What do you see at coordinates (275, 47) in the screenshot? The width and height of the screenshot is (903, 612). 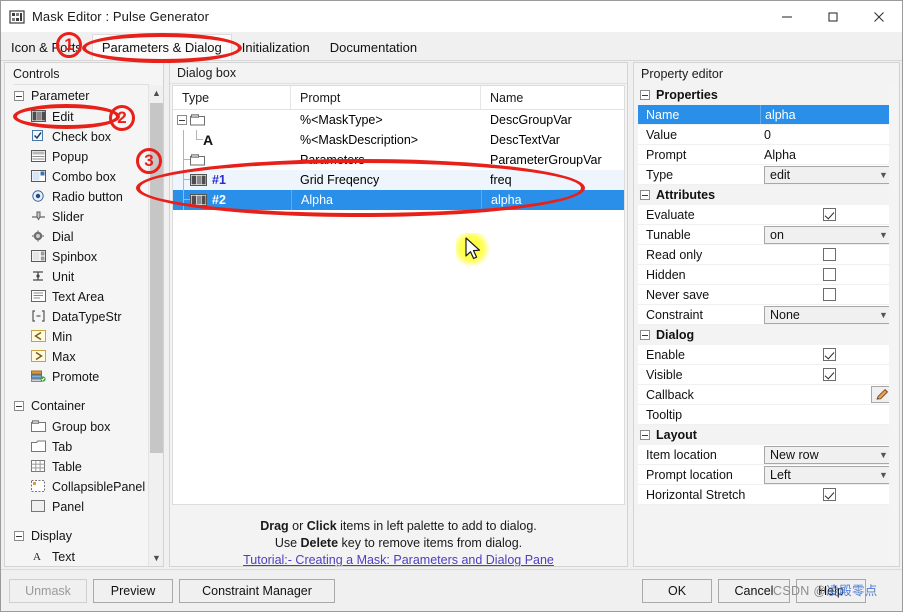 I see `tab-initialization: Initialization` at bounding box center [275, 47].